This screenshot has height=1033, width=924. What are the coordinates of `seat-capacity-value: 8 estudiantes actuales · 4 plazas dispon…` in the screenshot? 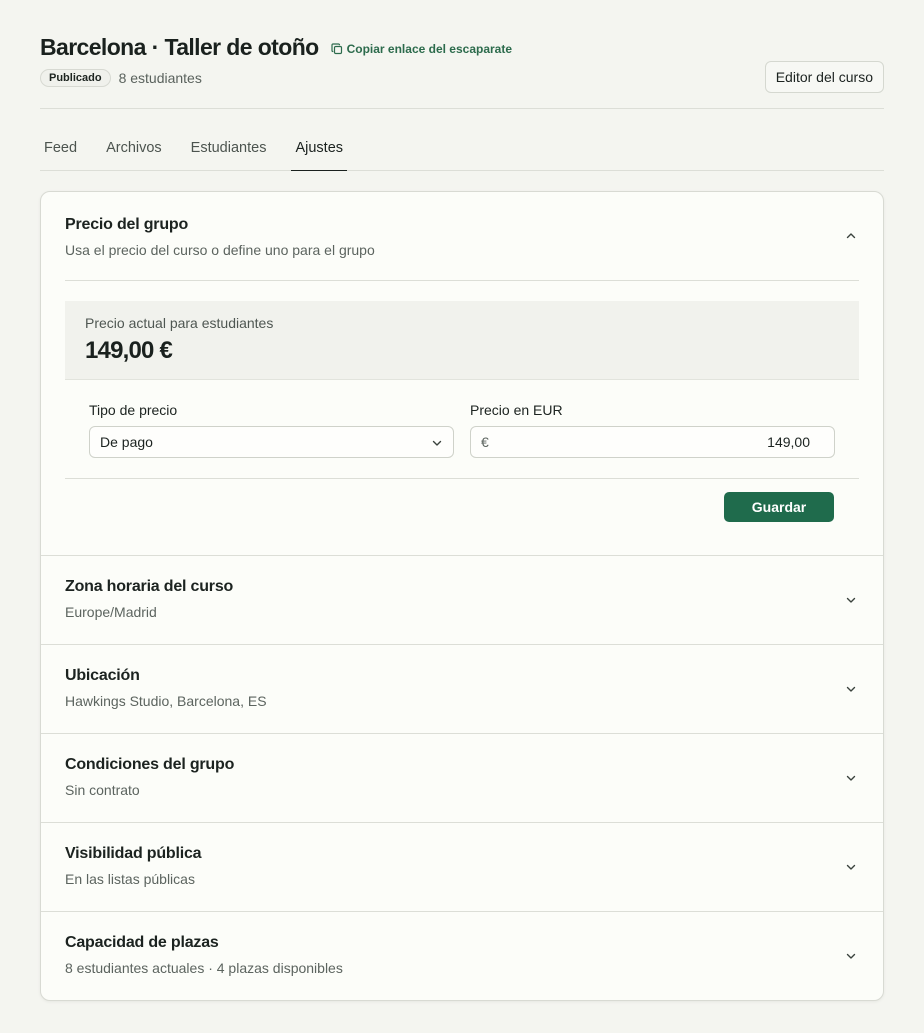 It's located at (204, 968).